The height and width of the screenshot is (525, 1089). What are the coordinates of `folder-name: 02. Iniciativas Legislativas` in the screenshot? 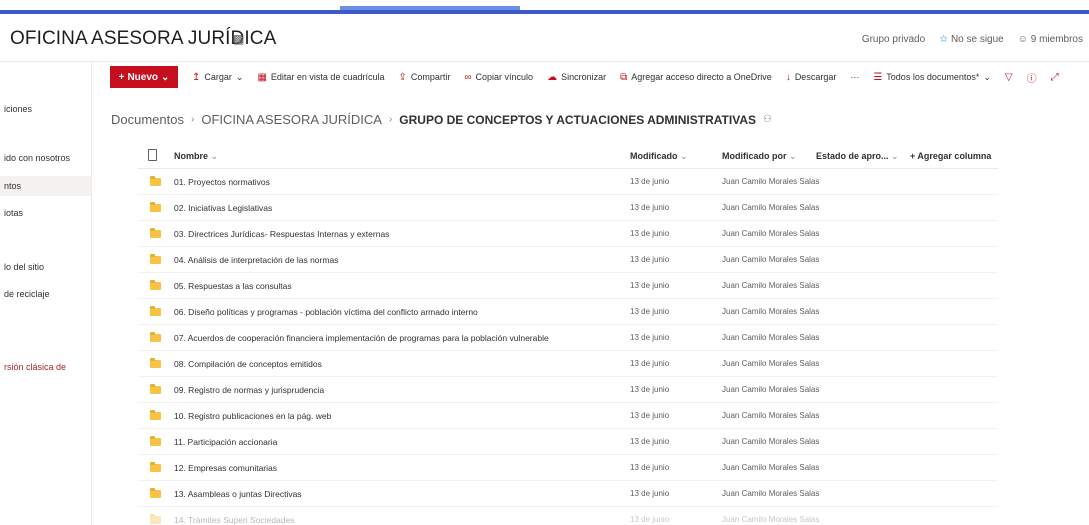 It's located at (223, 208).